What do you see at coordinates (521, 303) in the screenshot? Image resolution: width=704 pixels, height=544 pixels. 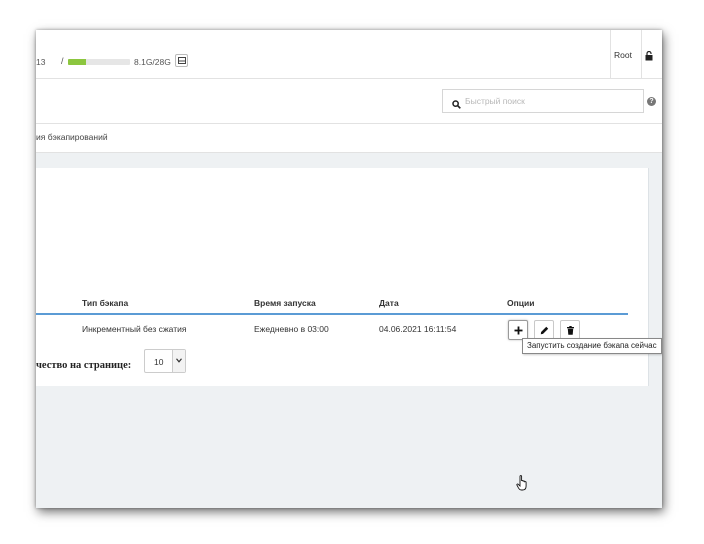 I see `column-header-options: Опции` at bounding box center [521, 303].